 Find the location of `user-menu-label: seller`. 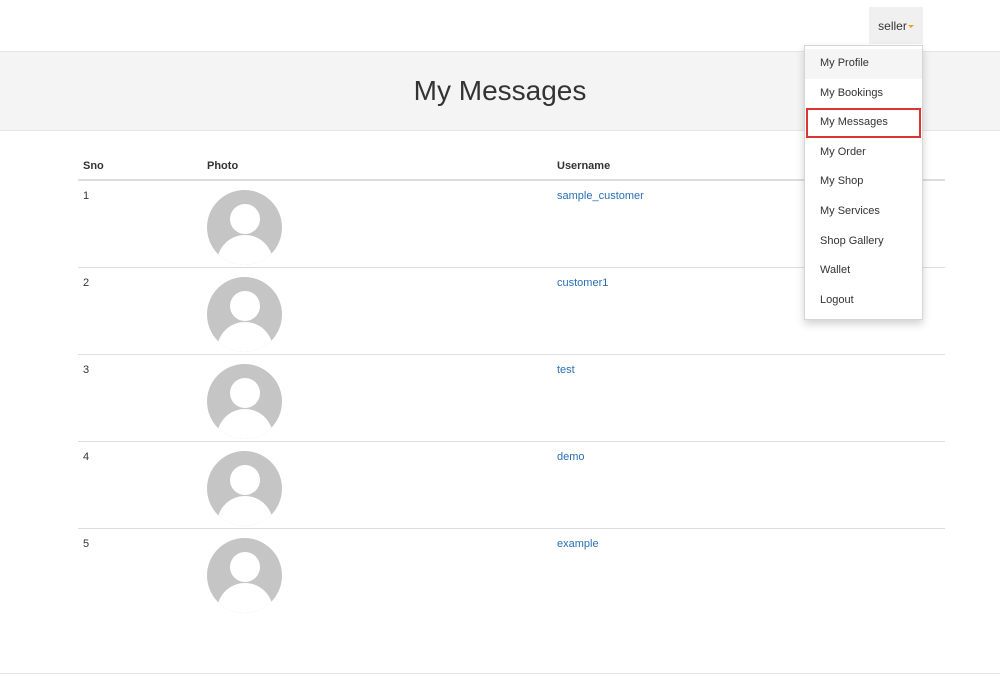

user-menu-label: seller is located at coordinates (892, 25).